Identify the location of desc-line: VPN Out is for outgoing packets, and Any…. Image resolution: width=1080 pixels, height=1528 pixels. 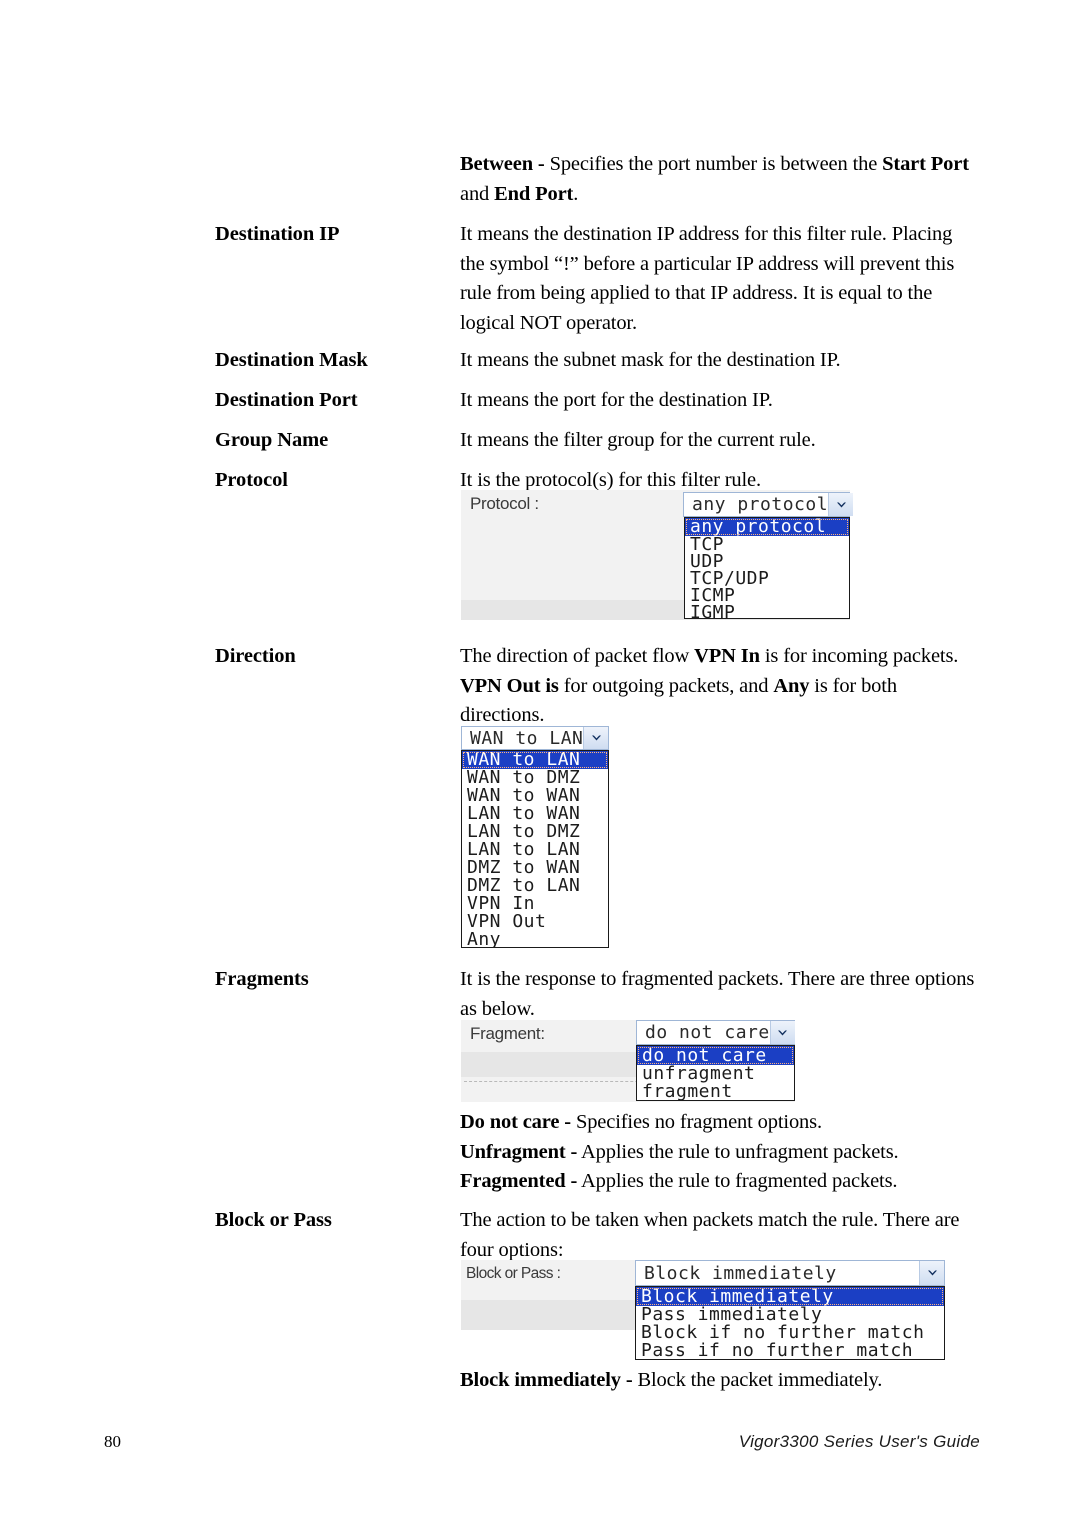
(737, 687).